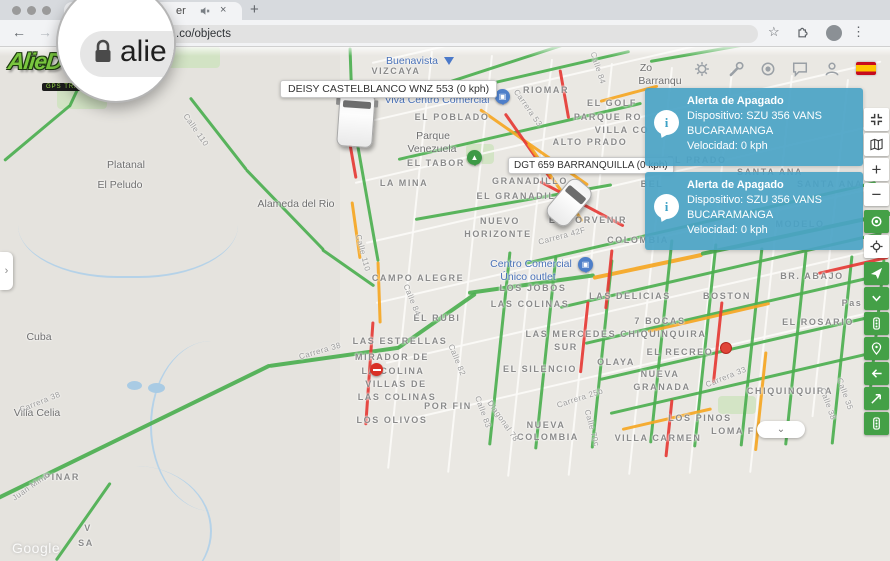  Describe the element at coordinates (516, 196) in the screenshot. I see `map-label: EL GRANADIL` at that location.